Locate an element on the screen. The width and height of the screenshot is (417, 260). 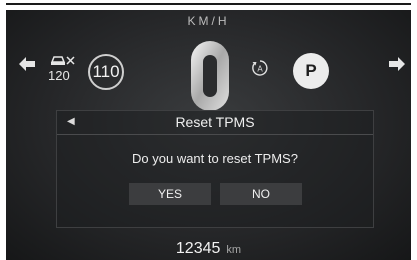
svg-text: A is located at coordinates (260, 69).